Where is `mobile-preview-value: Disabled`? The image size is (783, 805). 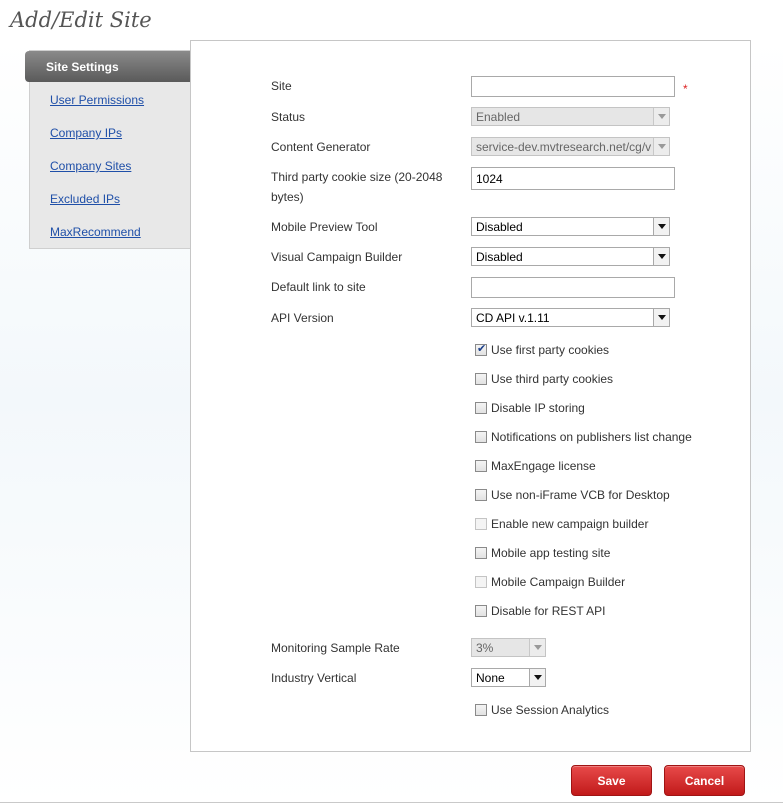 mobile-preview-value: Disabled is located at coordinates (499, 227).